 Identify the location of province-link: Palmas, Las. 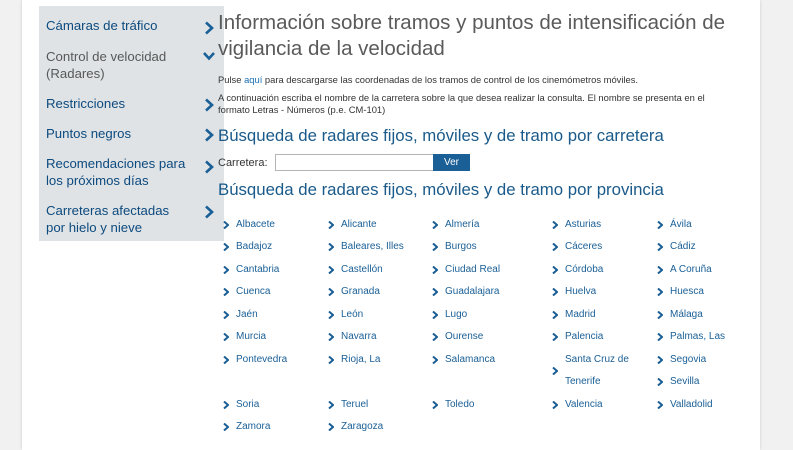
(697, 337).